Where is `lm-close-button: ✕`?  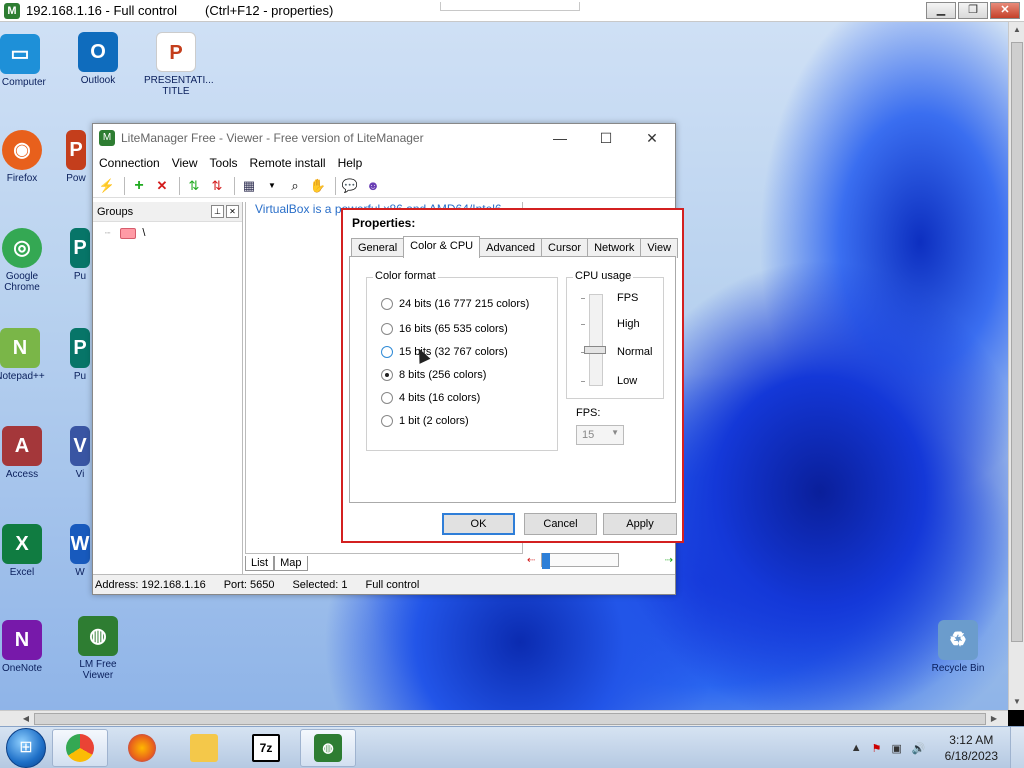 lm-close-button: ✕ is located at coordinates (652, 138).